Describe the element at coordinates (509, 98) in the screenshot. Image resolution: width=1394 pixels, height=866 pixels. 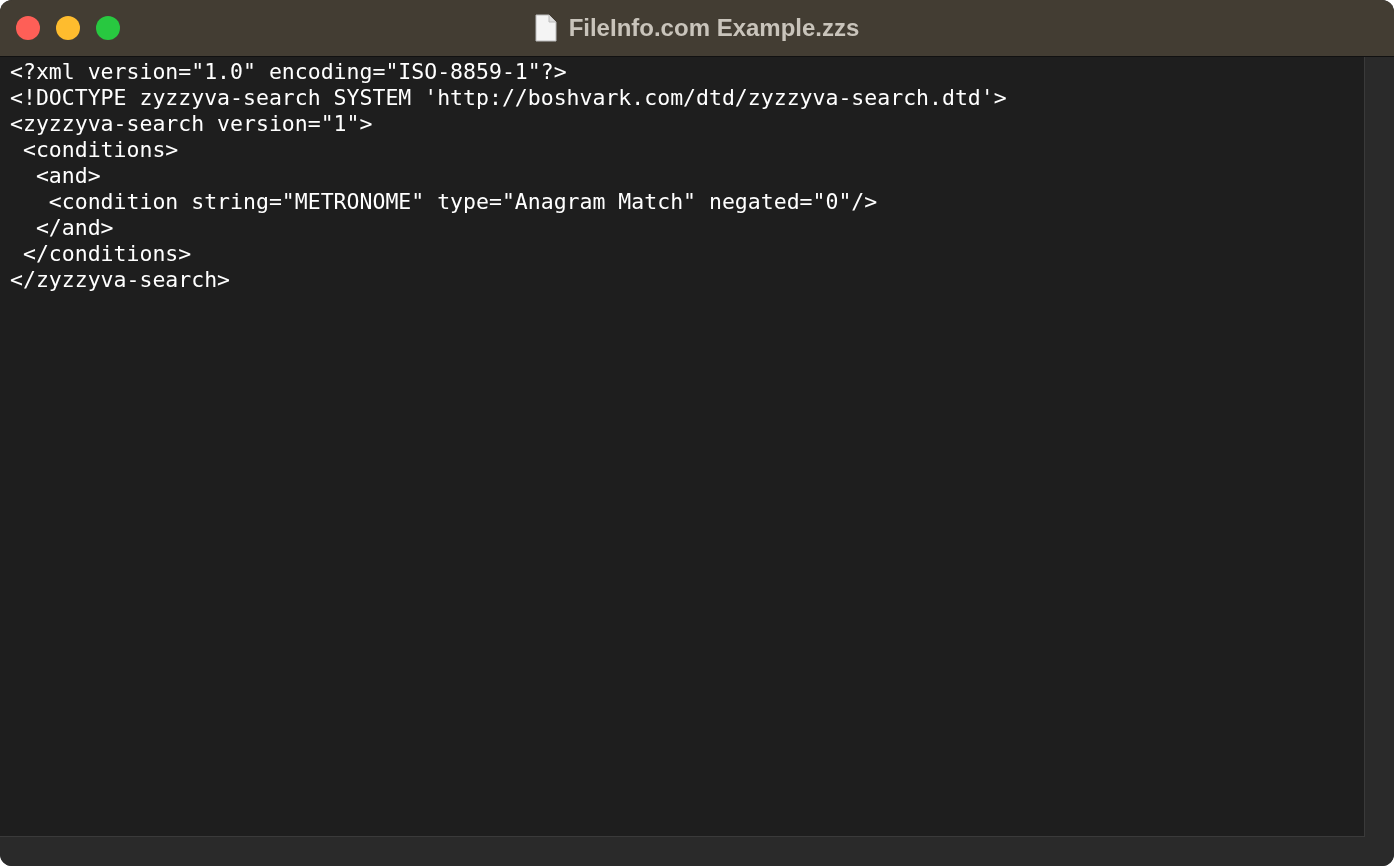
I see `code-line: <!DOCTYPE zyzzyva-search SYSTEM 'http://boshvark.com/dtd/zyzzyva-search.dtd'>` at that location.